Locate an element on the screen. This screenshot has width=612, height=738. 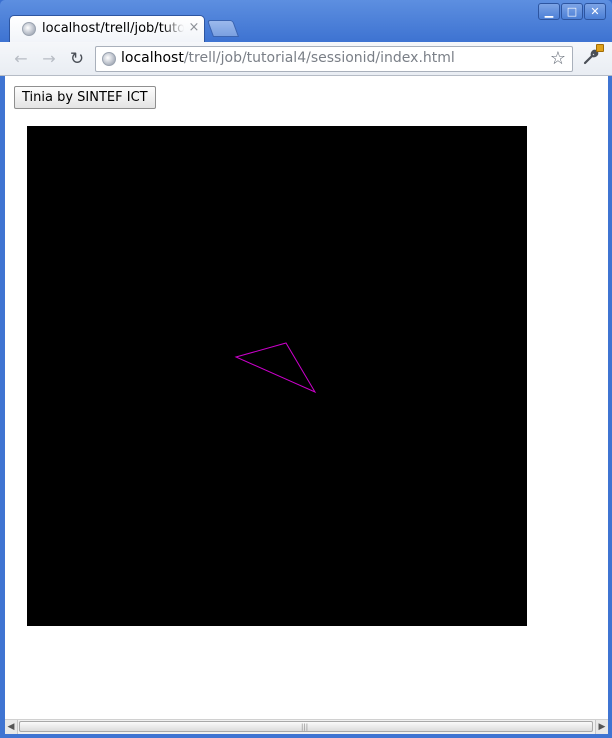
horizontal-scrollbar: ◀ ||| ▶ is located at coordinates (306, 726).